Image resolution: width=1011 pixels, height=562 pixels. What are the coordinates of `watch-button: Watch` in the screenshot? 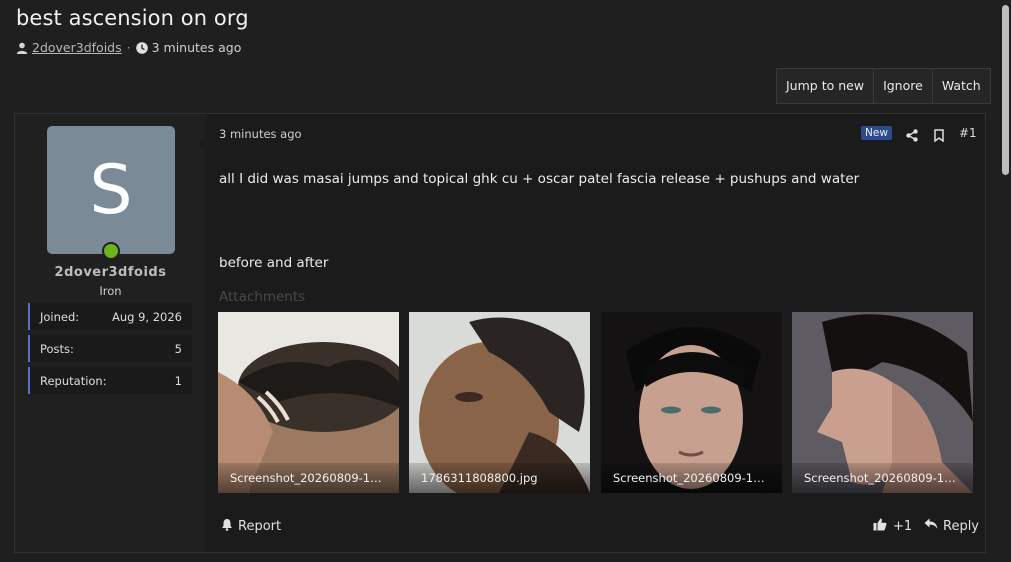 It's located at (961, 86).